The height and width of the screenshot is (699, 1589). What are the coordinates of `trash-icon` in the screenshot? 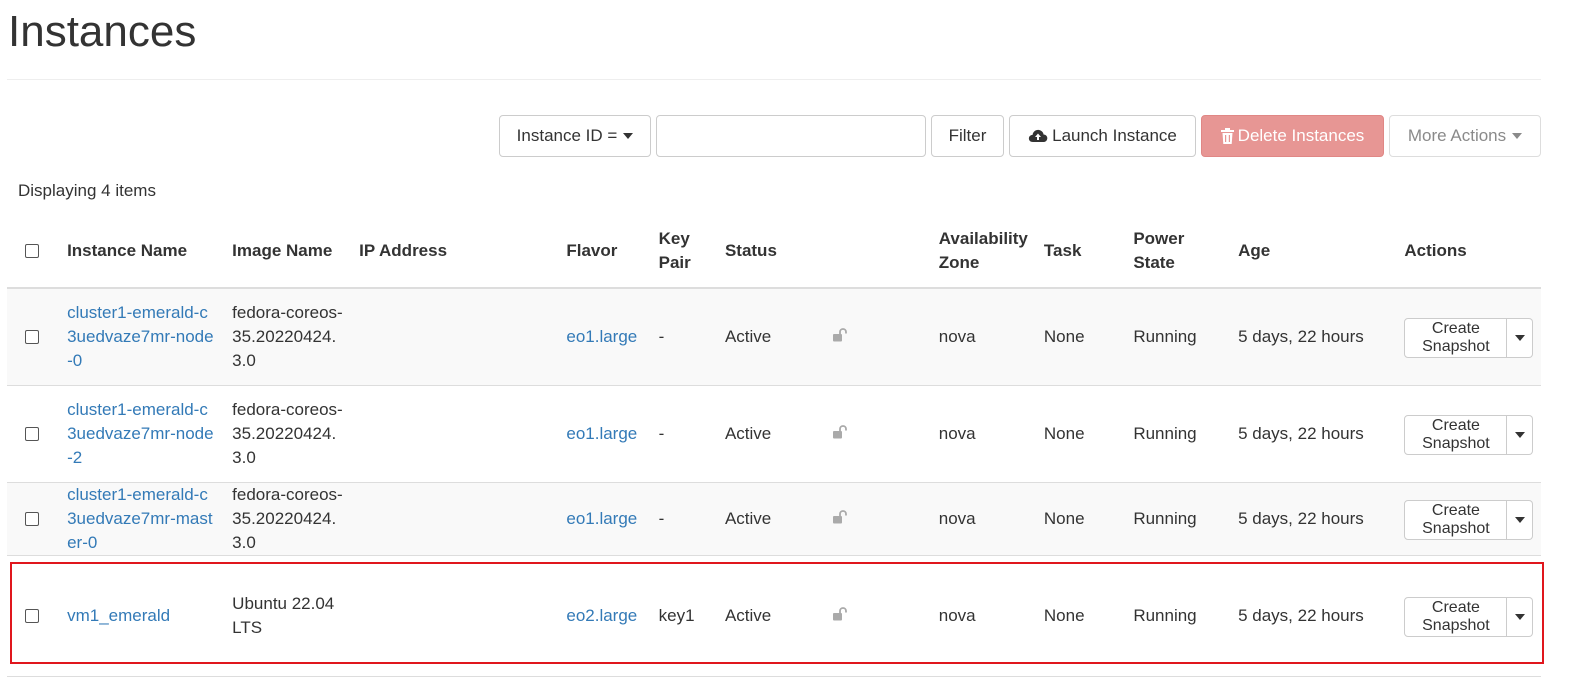 It's located at (1227, 136).